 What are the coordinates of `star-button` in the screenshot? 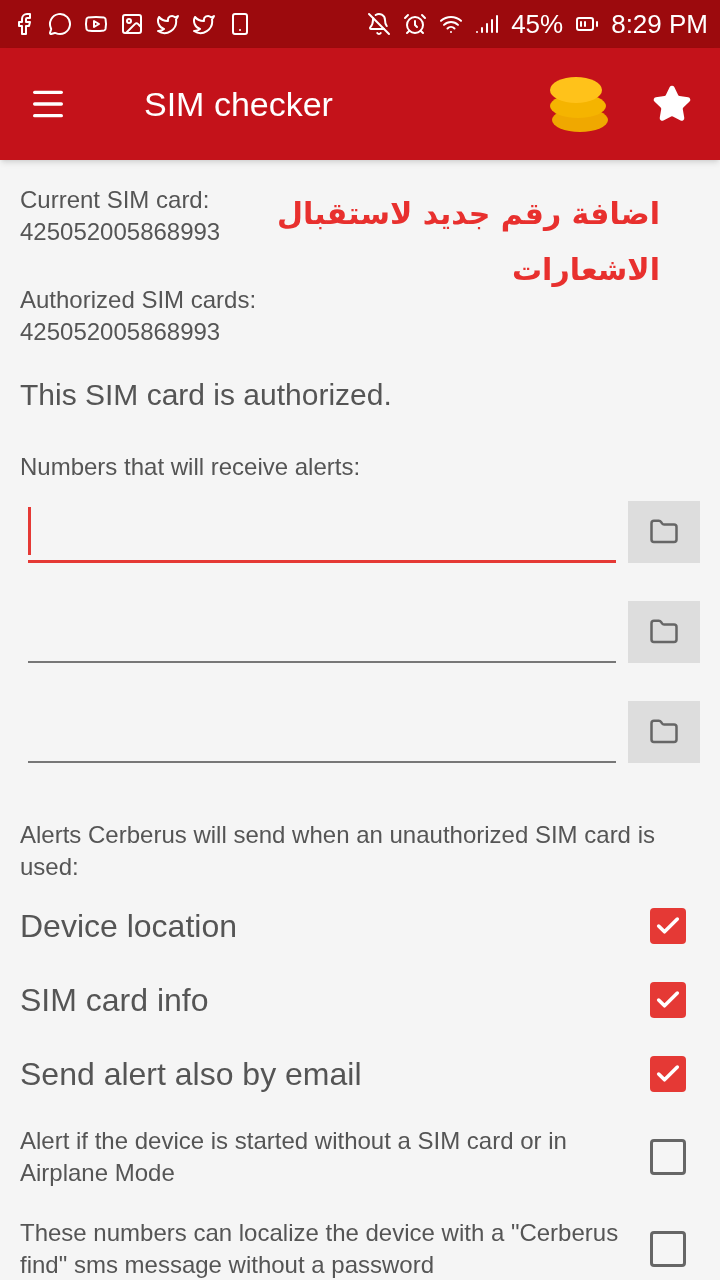 It's located at (672, 104).